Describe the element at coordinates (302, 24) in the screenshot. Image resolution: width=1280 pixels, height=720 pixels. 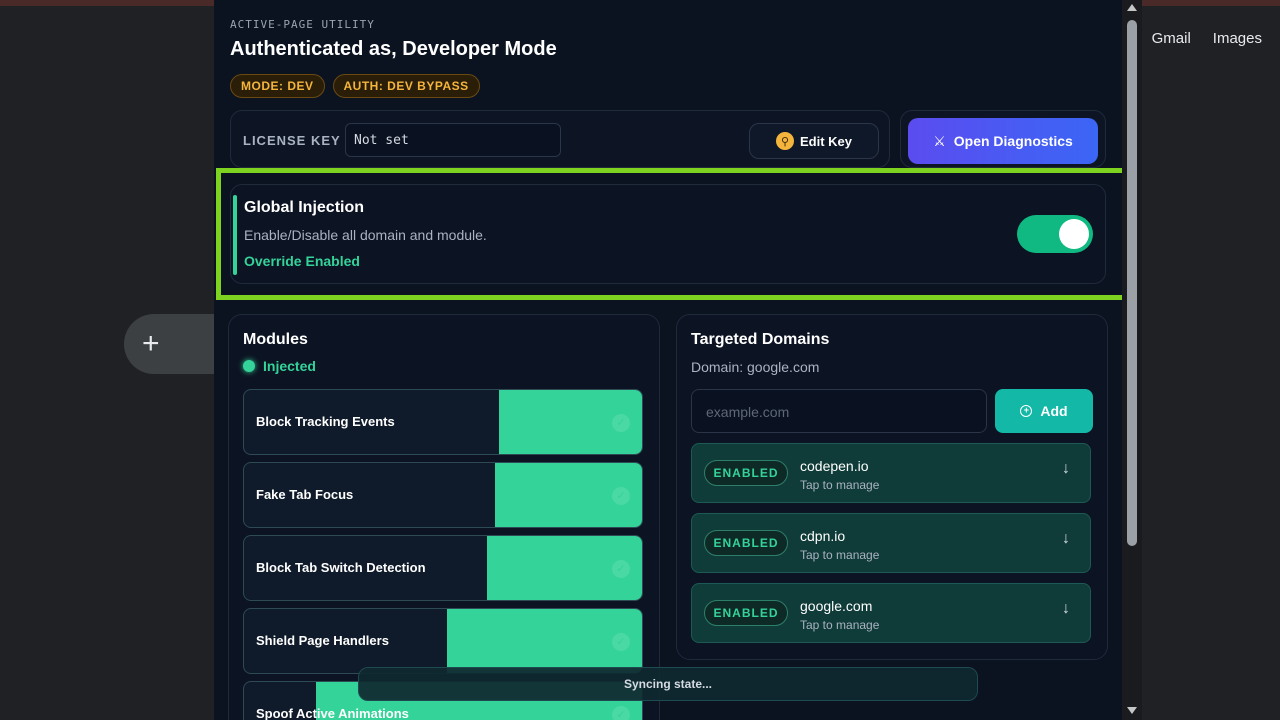
I see `panel-overline: ACTIVE-PAGE UTILITY` at that location.